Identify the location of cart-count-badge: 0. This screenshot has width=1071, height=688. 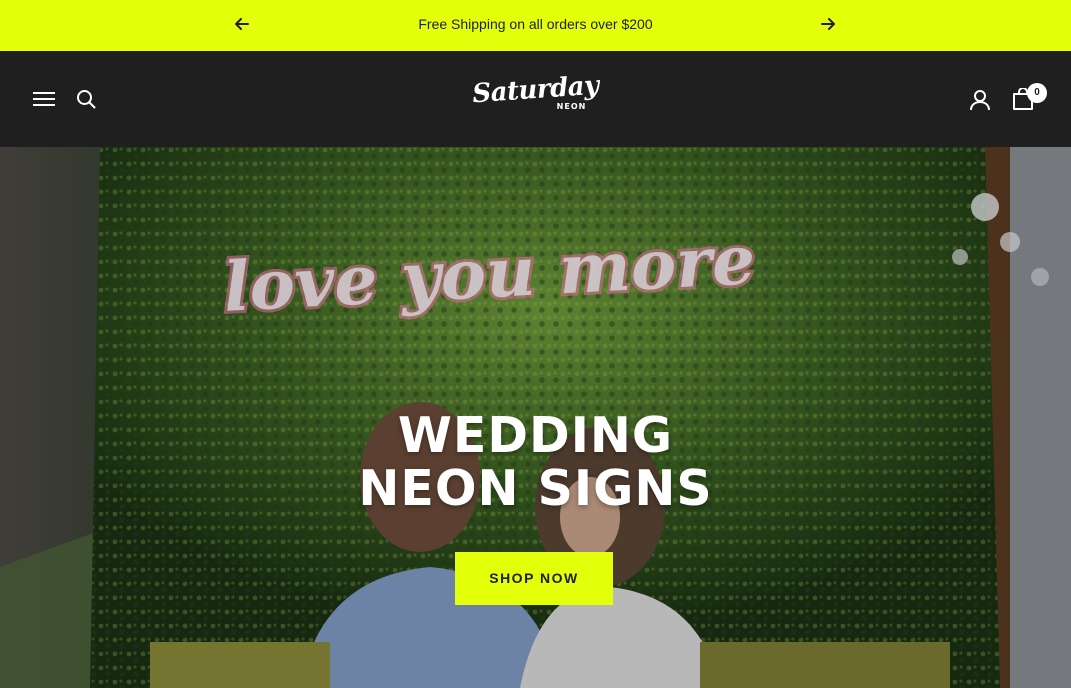
(1037, 93).